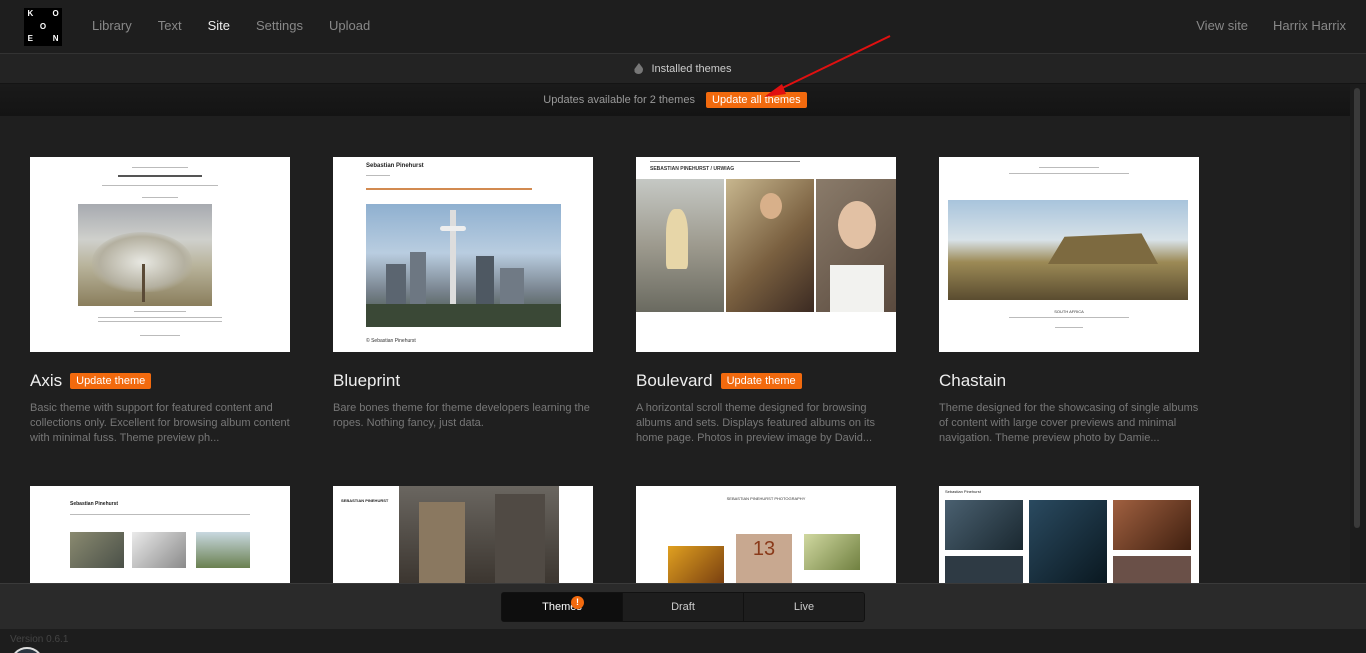  Describe the element at coordinates (112, 25) in the screenshot. I see `nav-library: Library` at that location.